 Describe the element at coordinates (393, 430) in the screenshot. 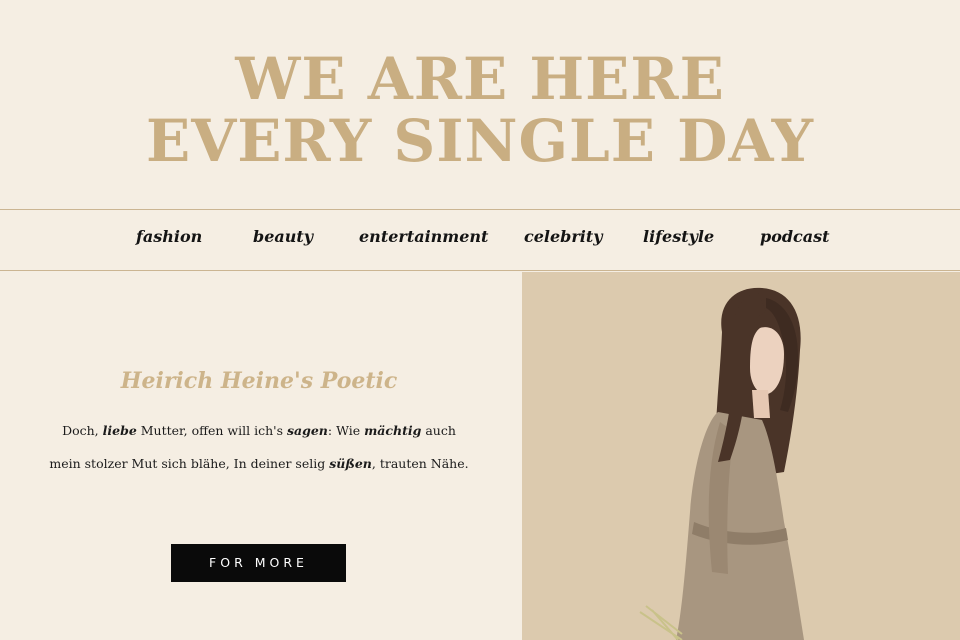

I see `article-text-emphasis: mächtig` at that location.